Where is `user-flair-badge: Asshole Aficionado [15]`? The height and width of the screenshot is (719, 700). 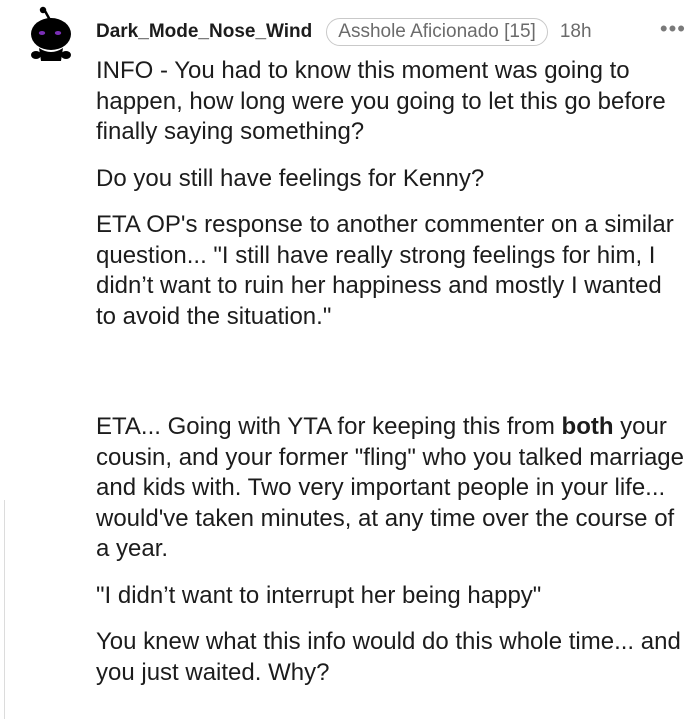 user-flair-badge: Asshole Aficionado [15] is located at coordinates (437, 32).